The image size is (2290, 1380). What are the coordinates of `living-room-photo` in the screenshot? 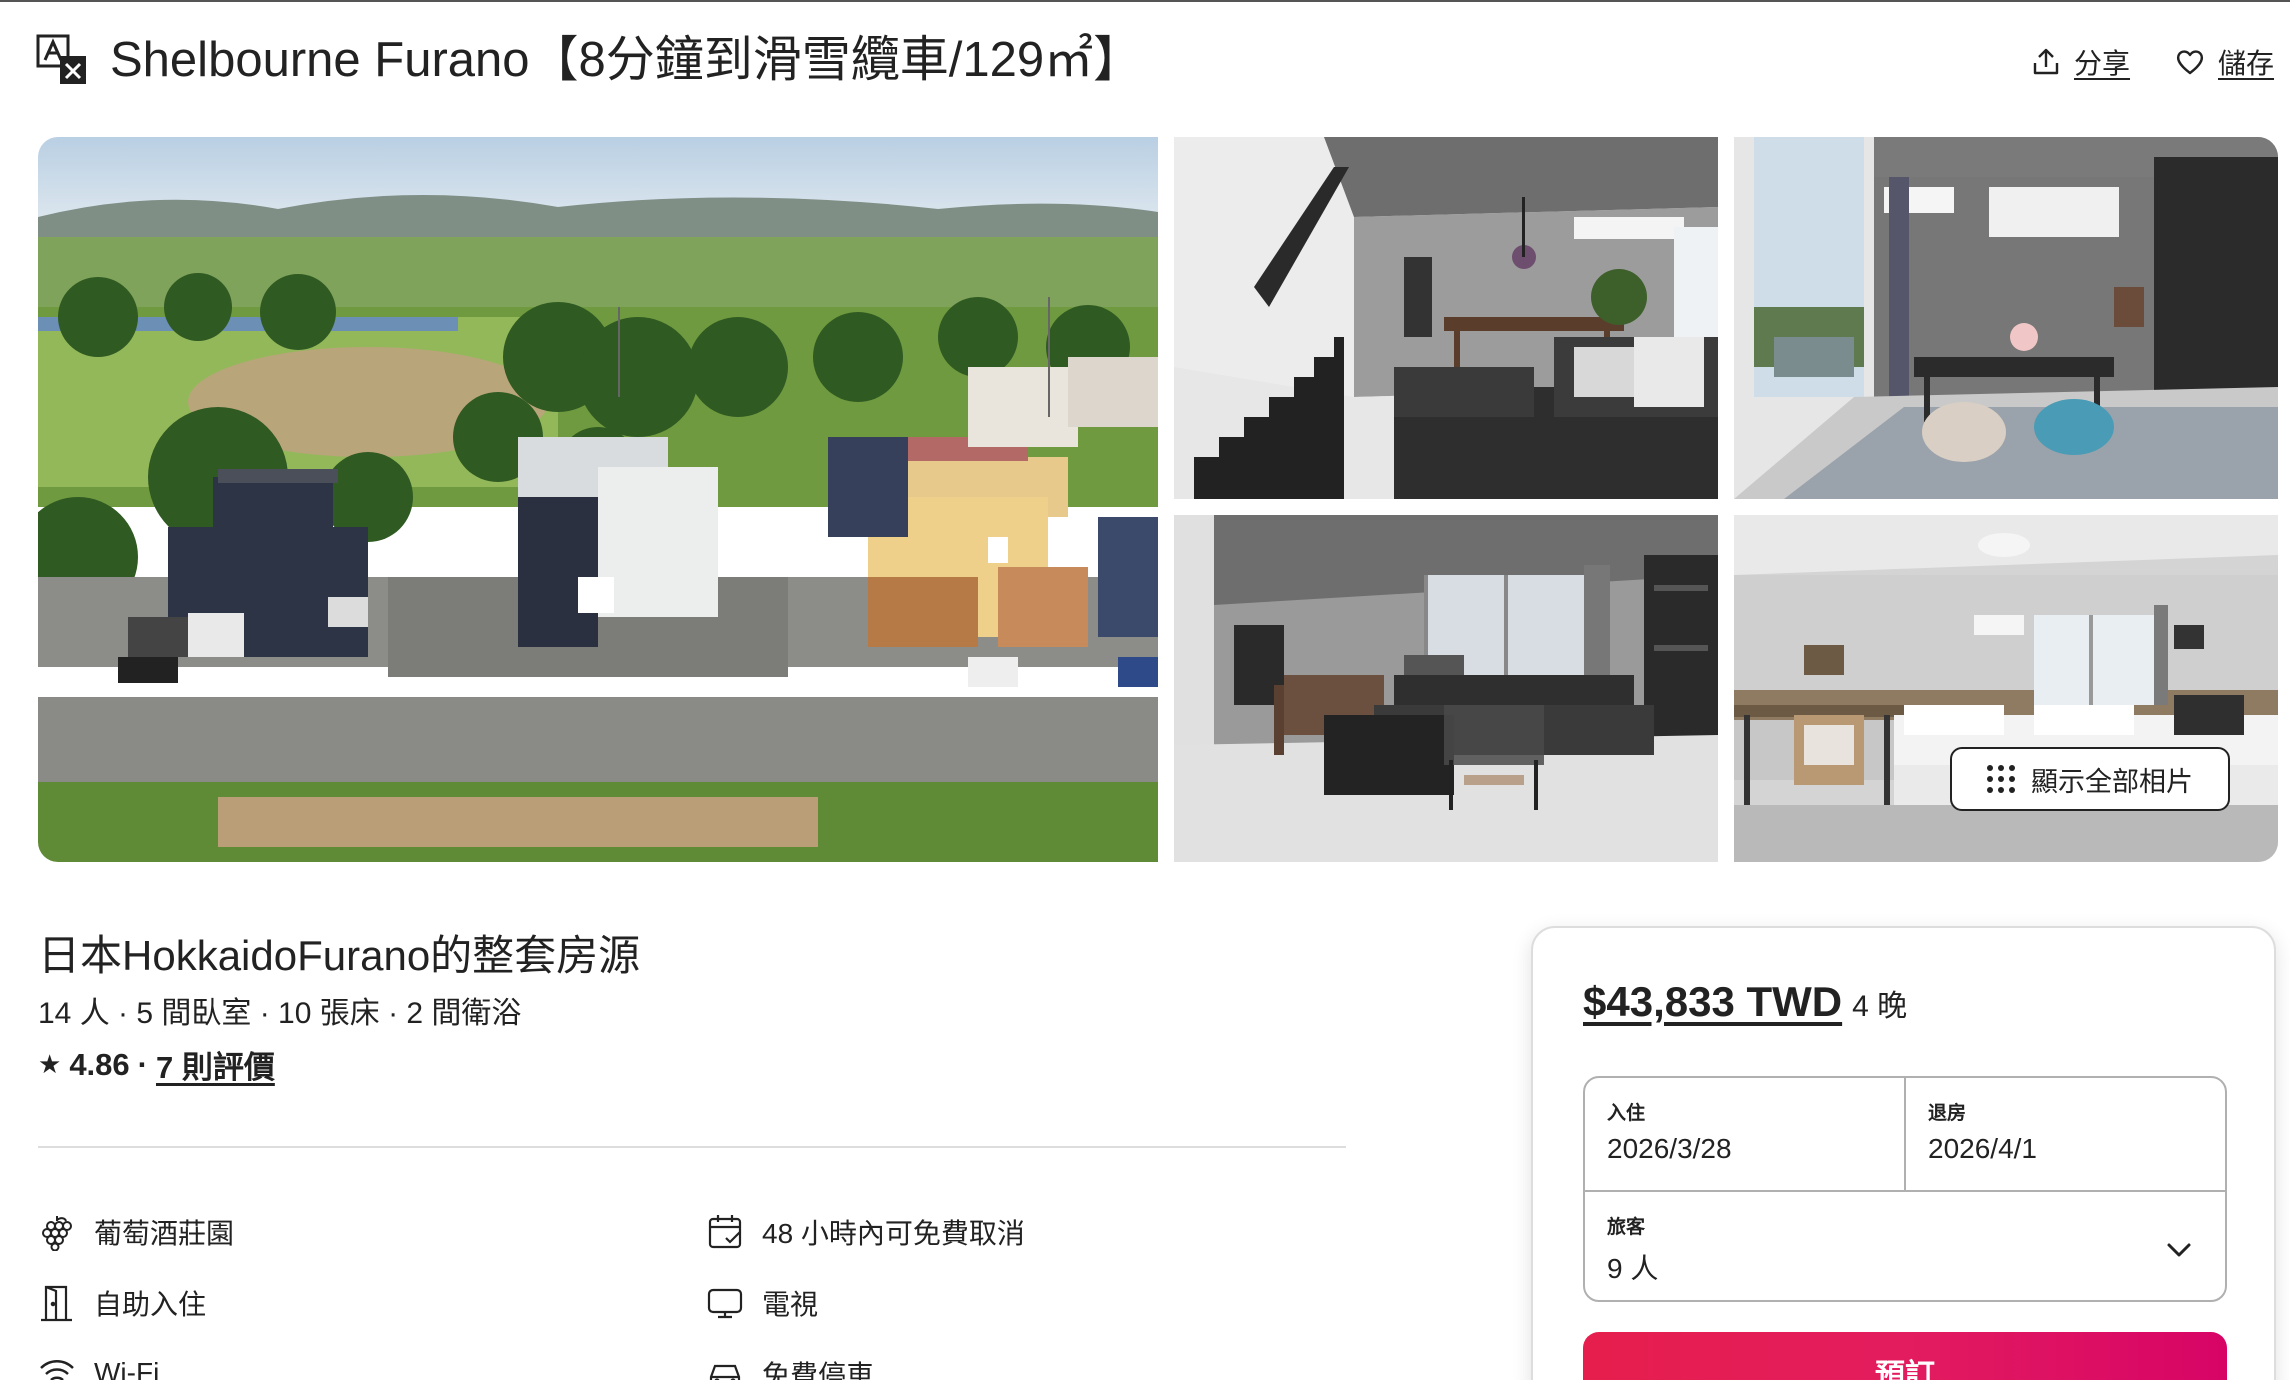 It's located at (1446, 318).